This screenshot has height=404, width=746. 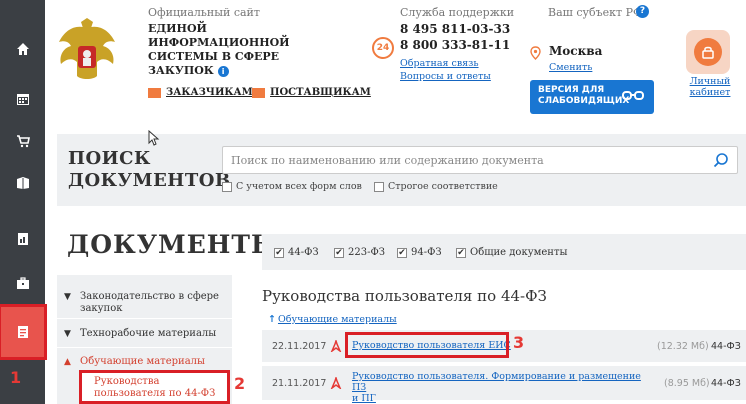 What do you see at coordinates (595, 12) in the screenshot?
I see `region-title: Ваш субъект РФ` at bounding box center [595, 12].